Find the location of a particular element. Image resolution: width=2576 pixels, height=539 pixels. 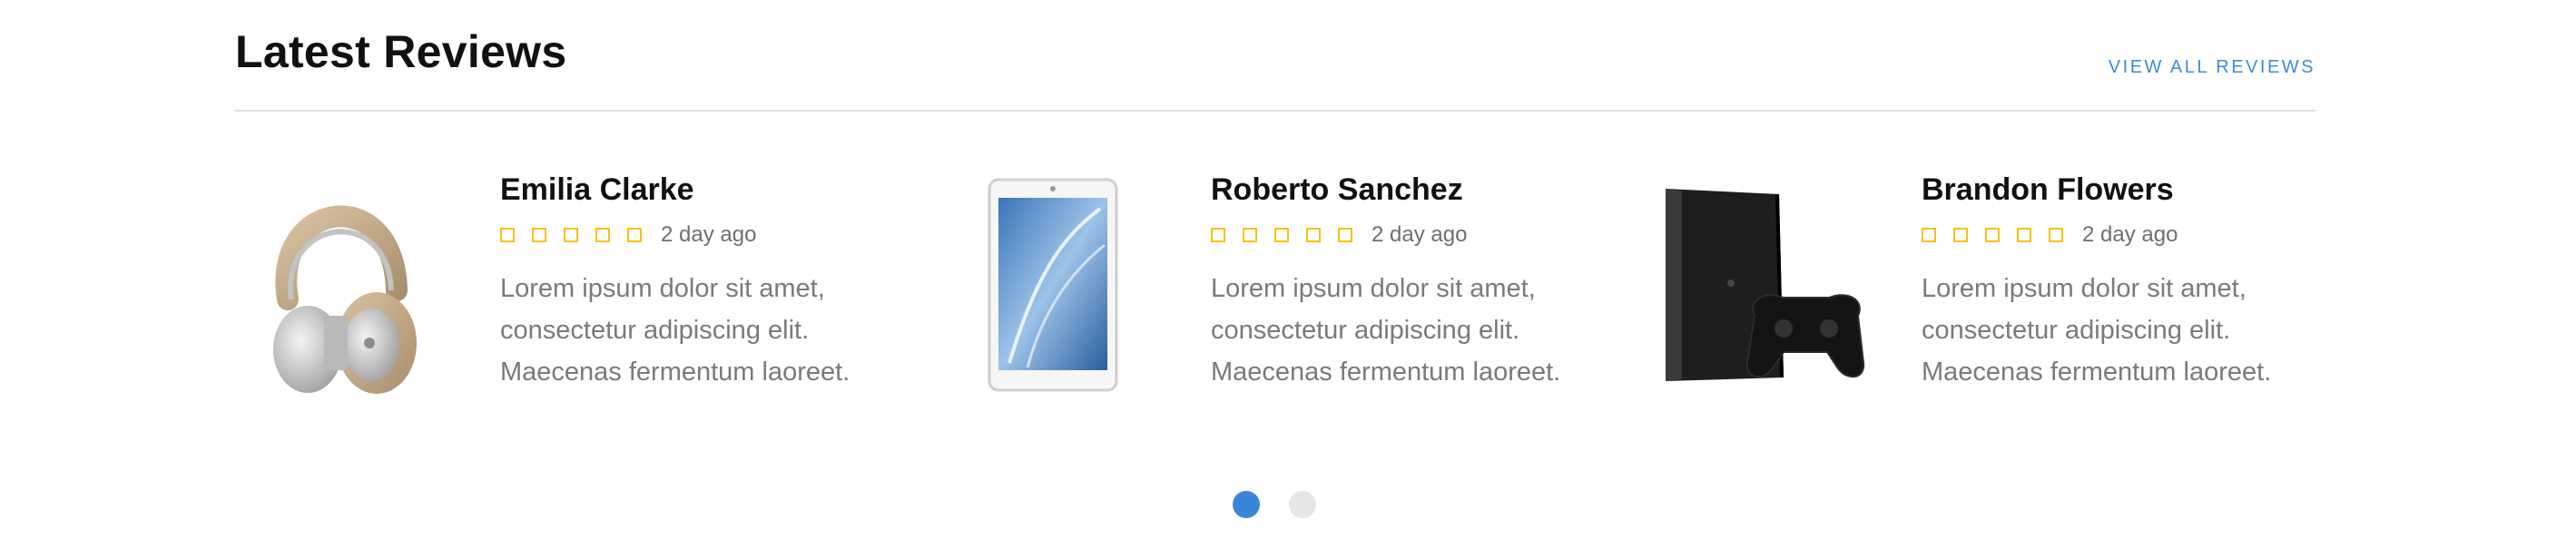

reviewer-name: Brandon Flowers is located at coordinates (2135, 190).